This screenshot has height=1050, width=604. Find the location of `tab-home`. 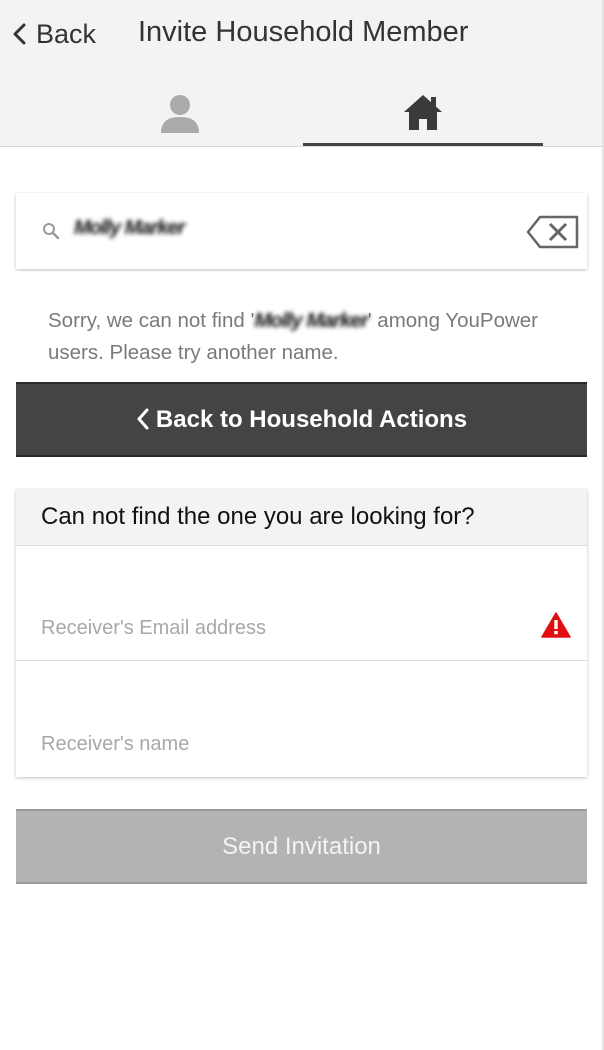

tab-home is located at coordinates (423, 113).